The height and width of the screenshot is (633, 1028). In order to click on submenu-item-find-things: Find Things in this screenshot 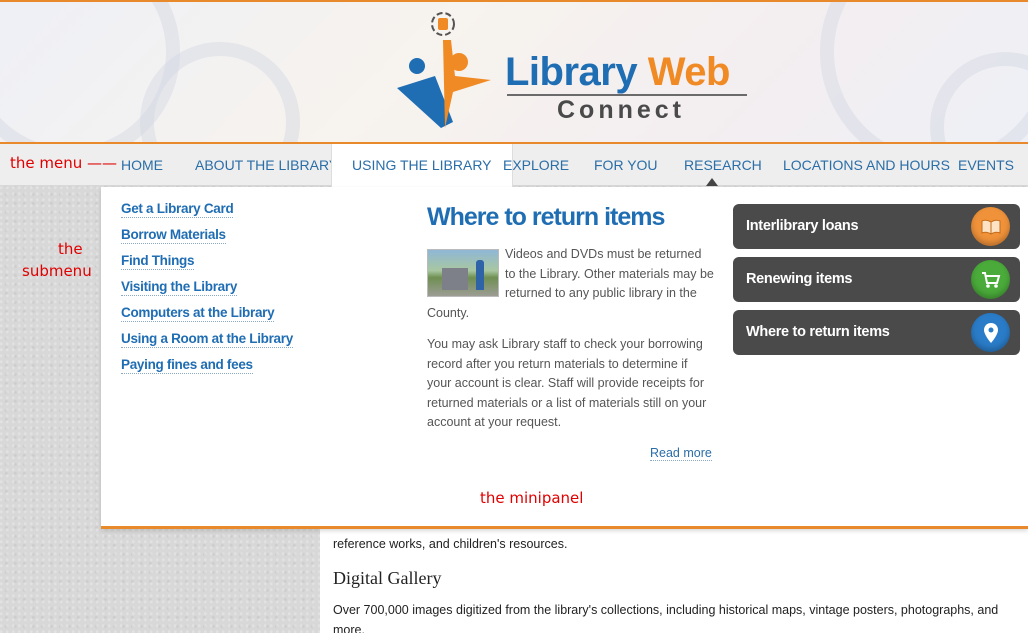, I will do `click(157, 261)`.